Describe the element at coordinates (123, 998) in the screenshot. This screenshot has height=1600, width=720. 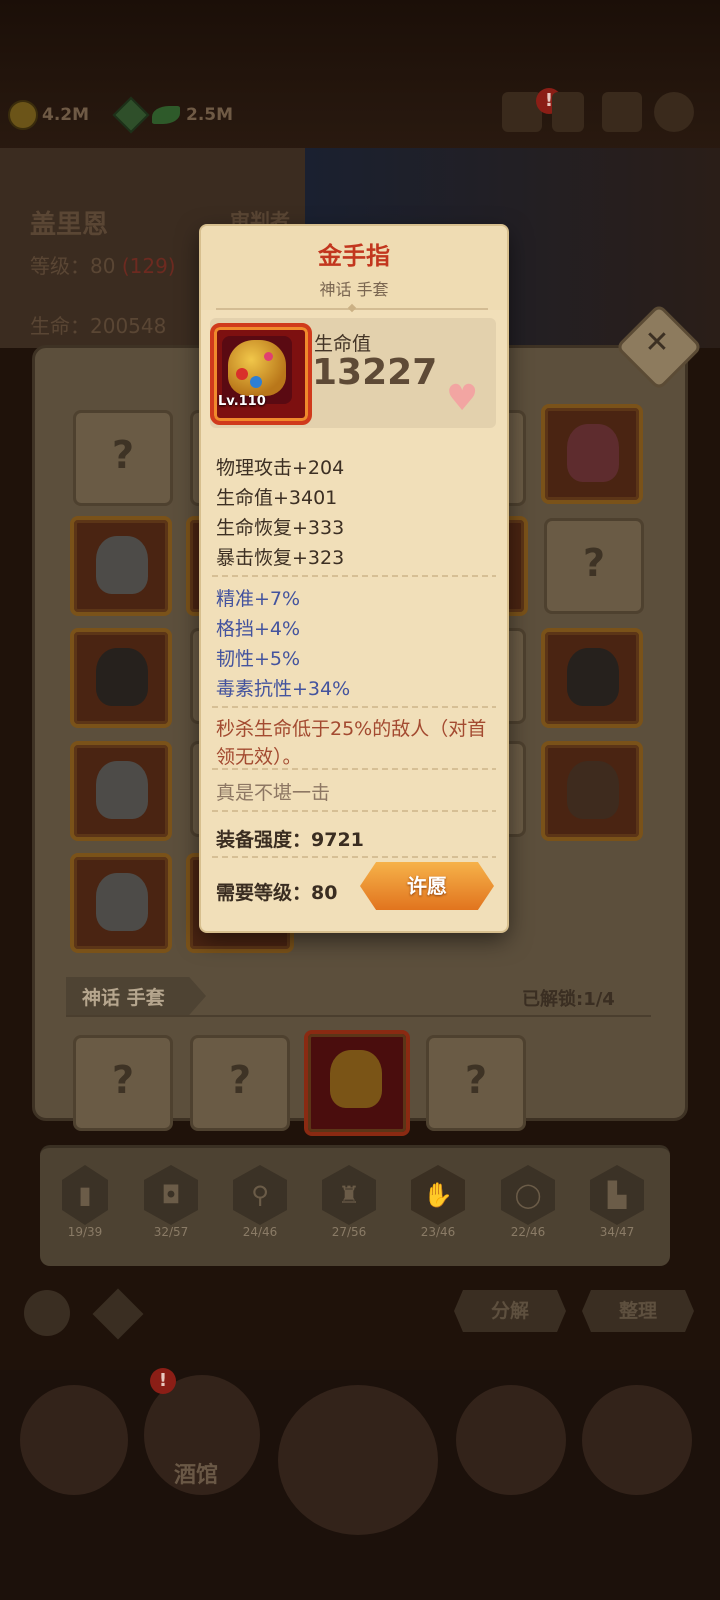
I see `category-label: 神话 手套` at that location.